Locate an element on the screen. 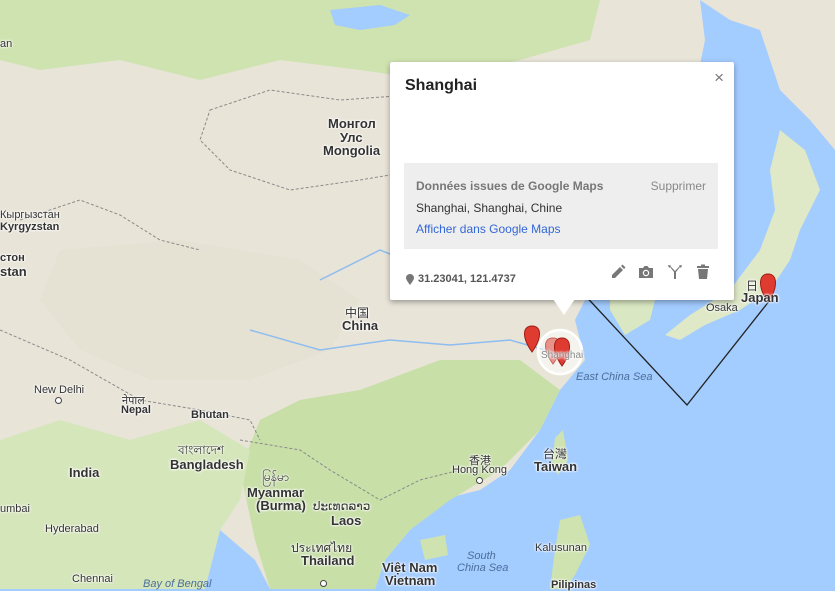  label-east-china-sea: East China Sea is located at coordinates (614, 377).